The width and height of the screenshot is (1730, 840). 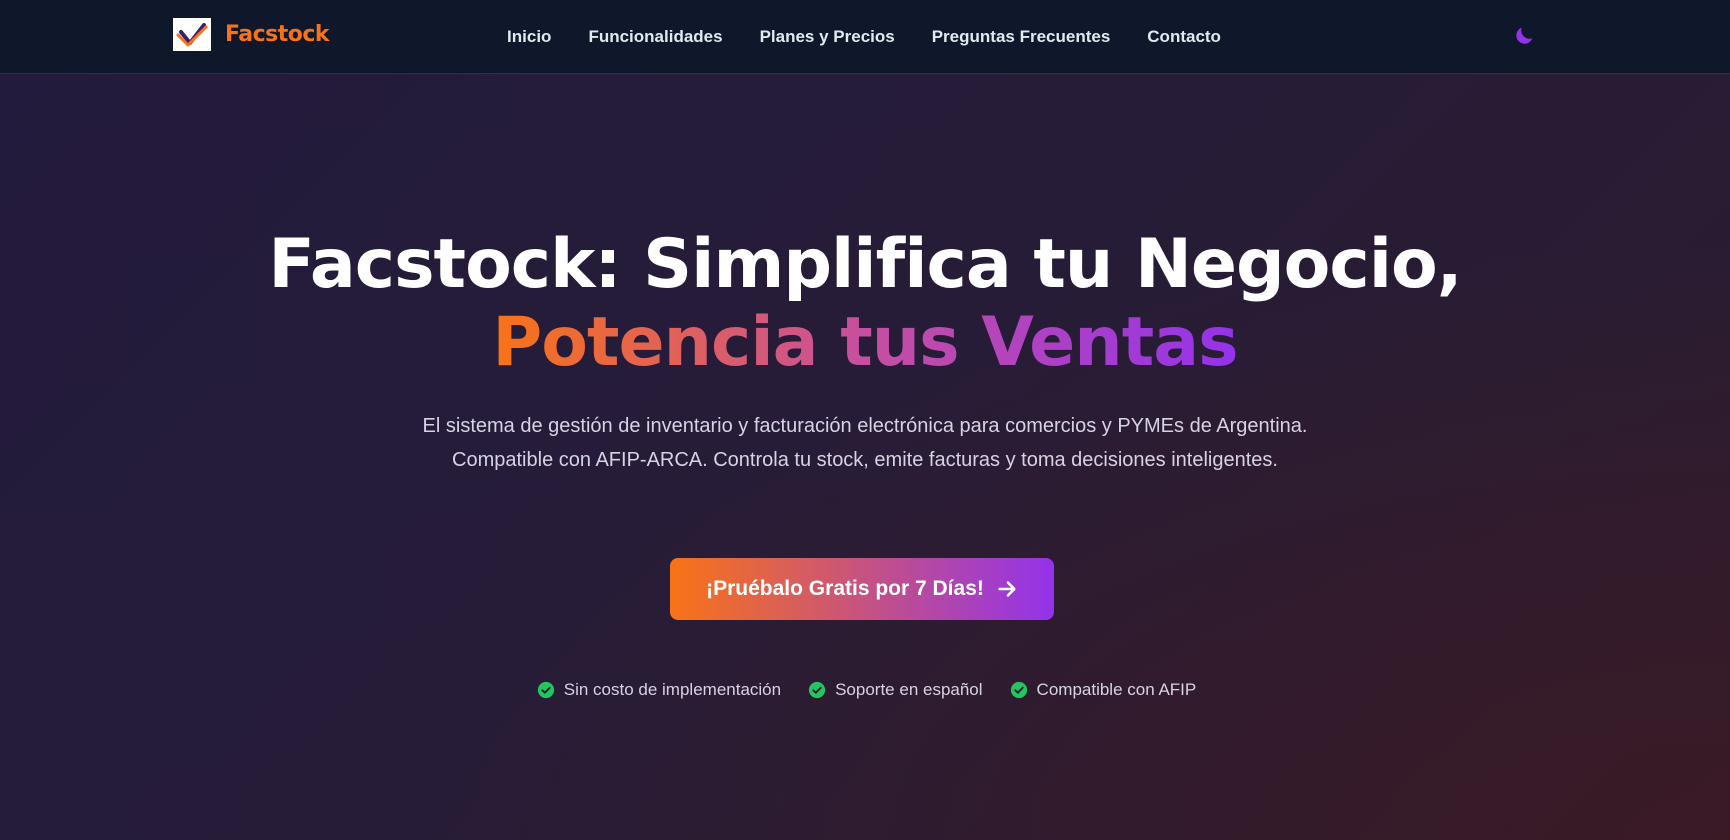 I want to click on feature-label: Compatible con AFIP, so click(x=1116, y=689).